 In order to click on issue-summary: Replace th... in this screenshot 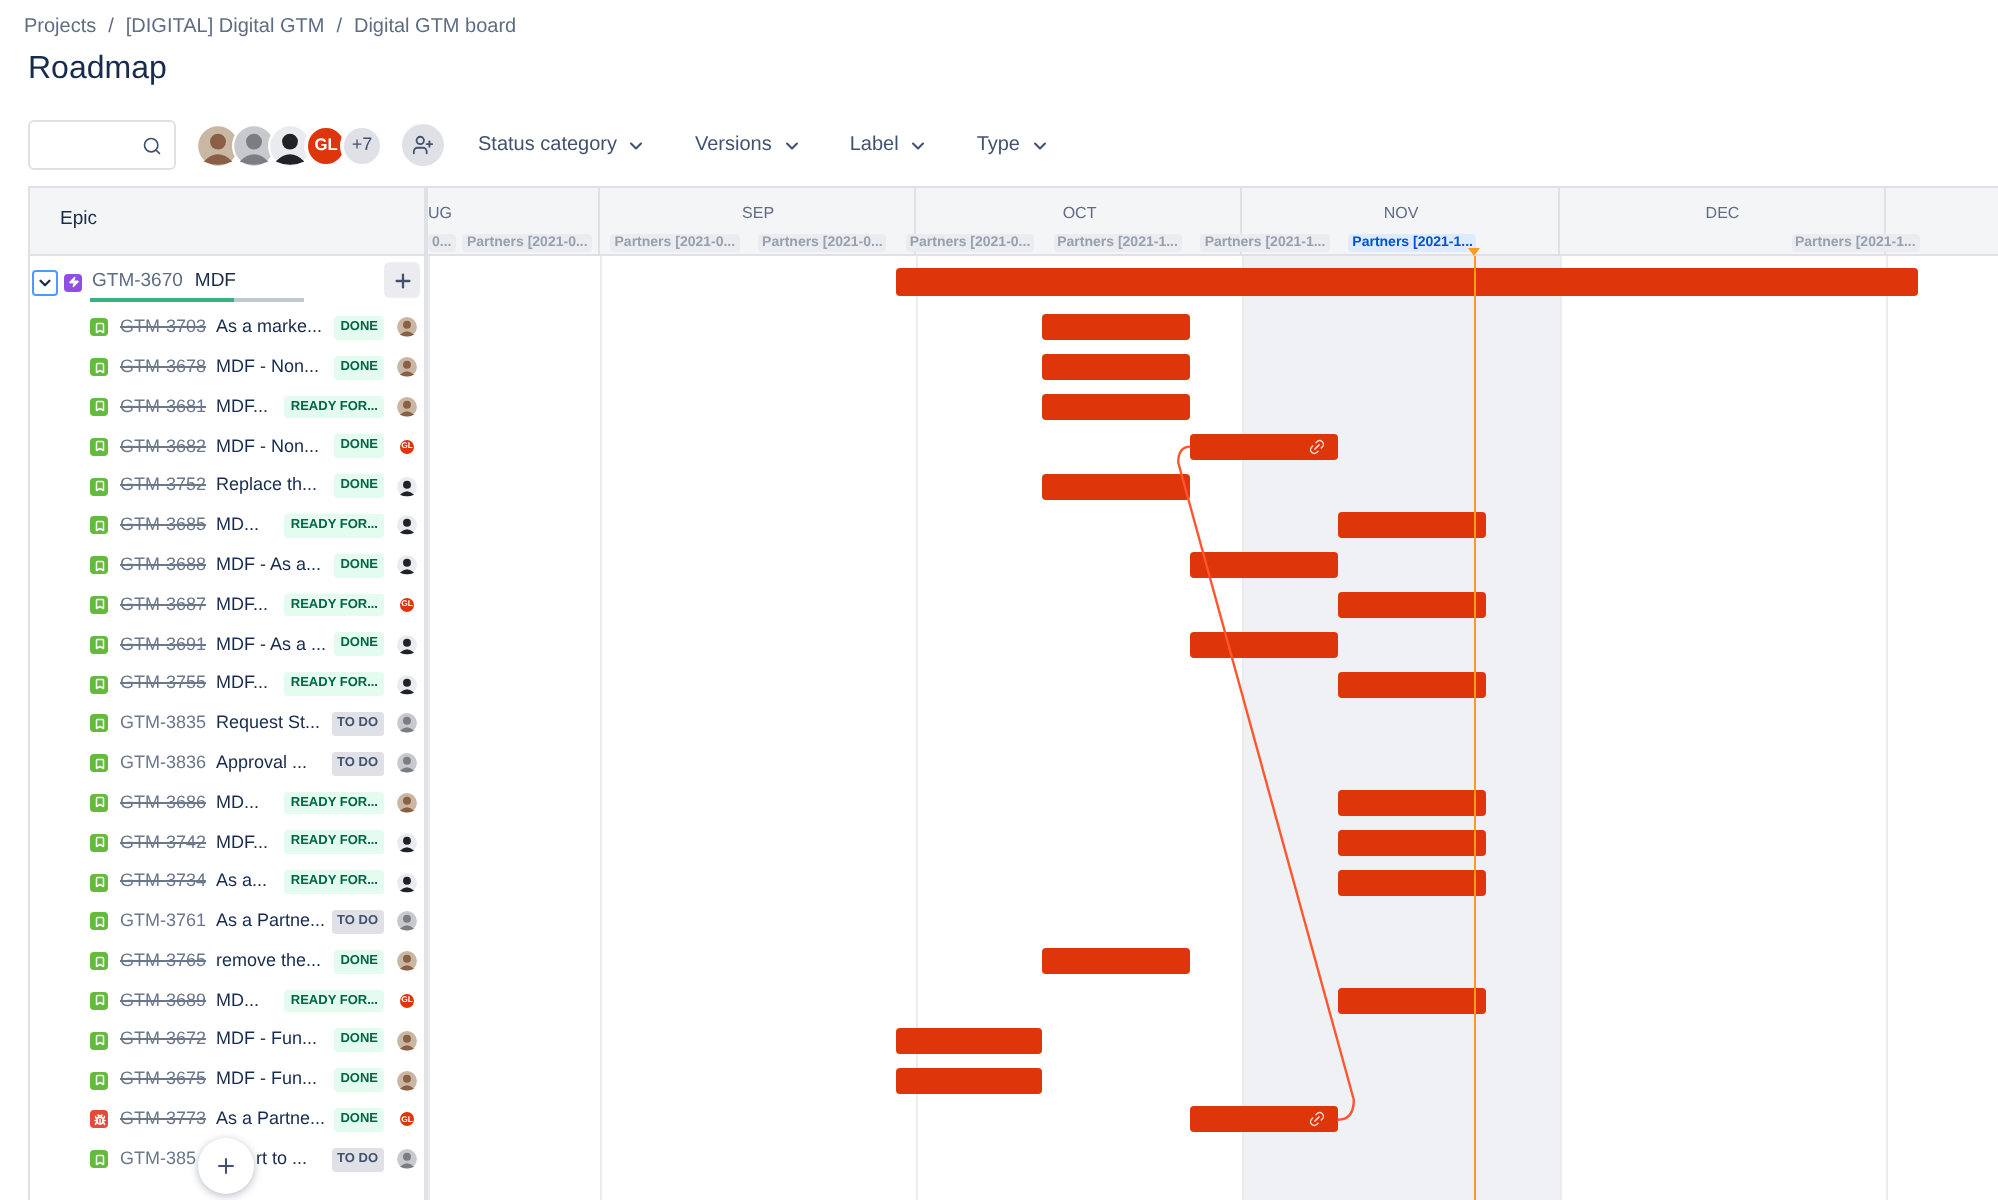, I will do `click(267, 485)`.